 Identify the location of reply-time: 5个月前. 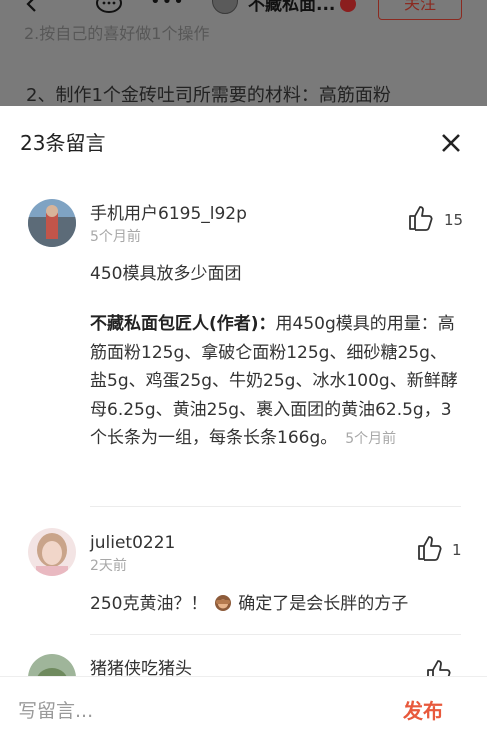
(371, 439).